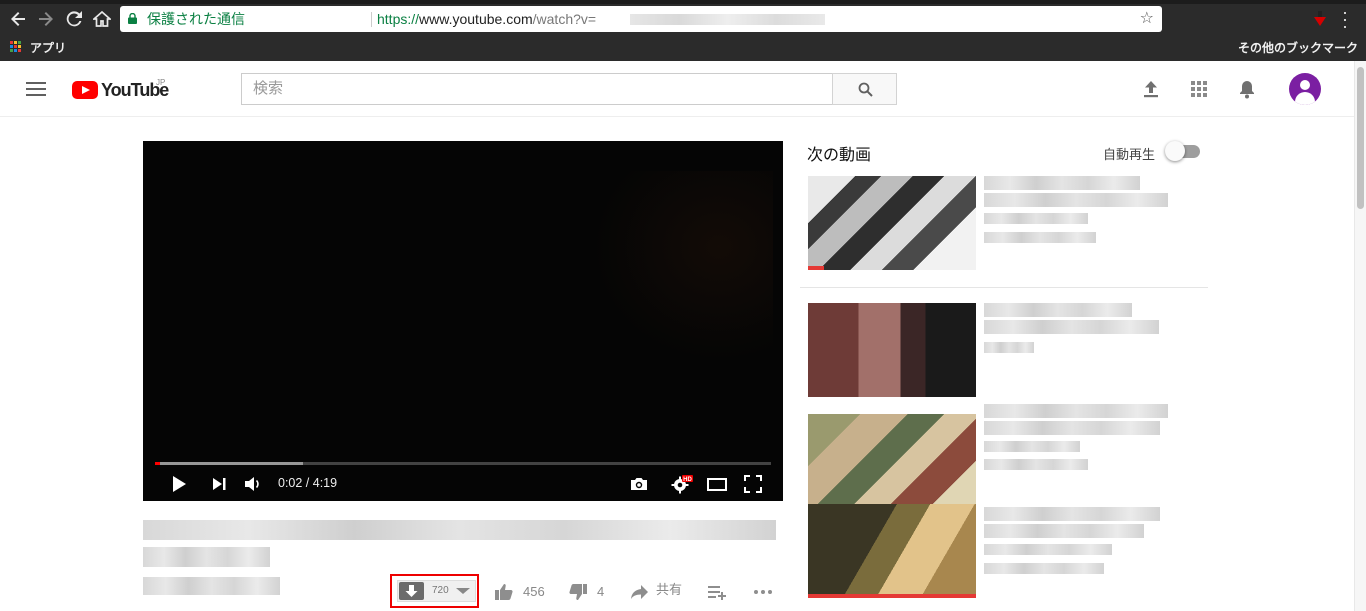 Image resolution: width=1366 pixels, height=611 pixels. I want to click on video-frame, so click(683, 266).